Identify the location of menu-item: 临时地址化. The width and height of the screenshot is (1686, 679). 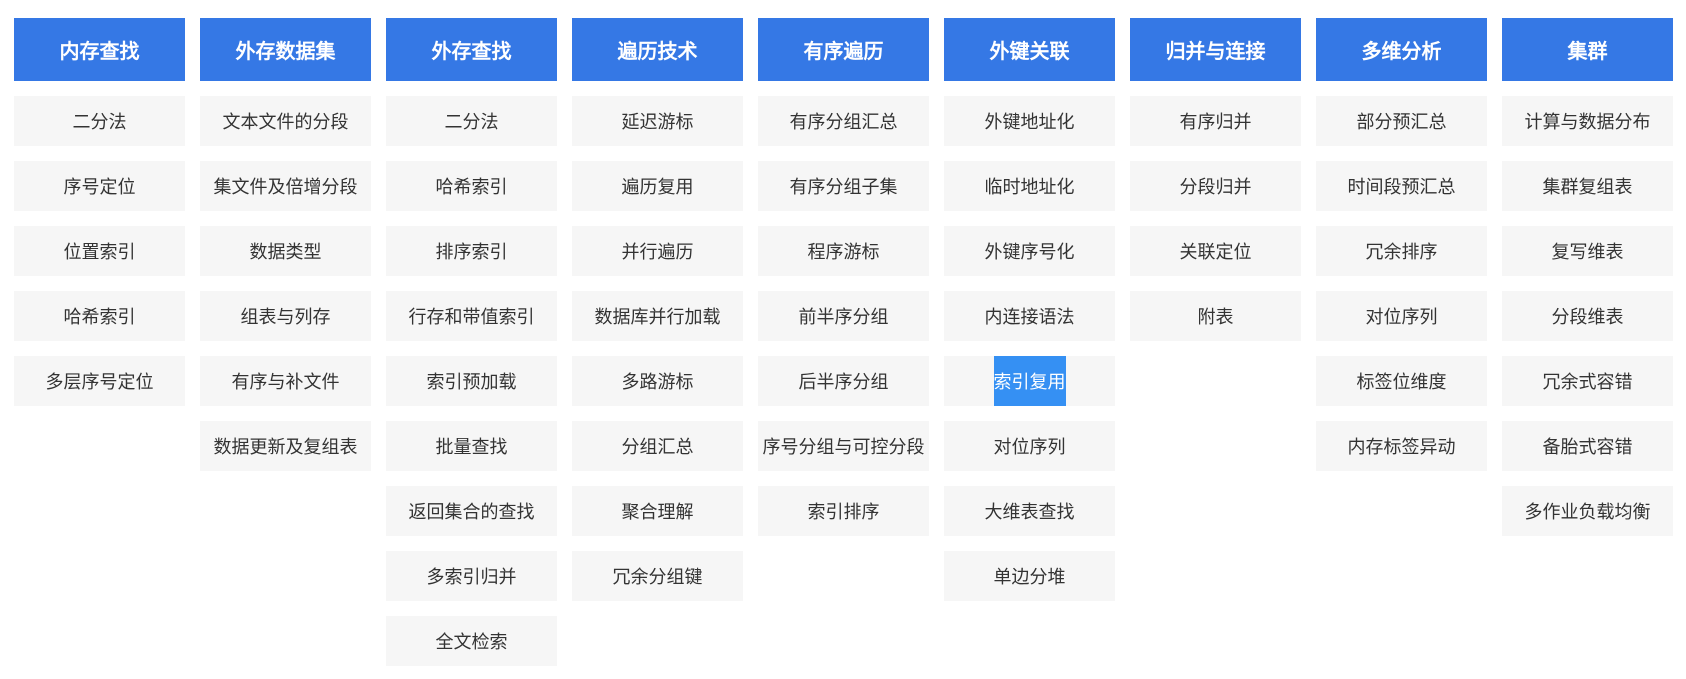
(1029, 186).